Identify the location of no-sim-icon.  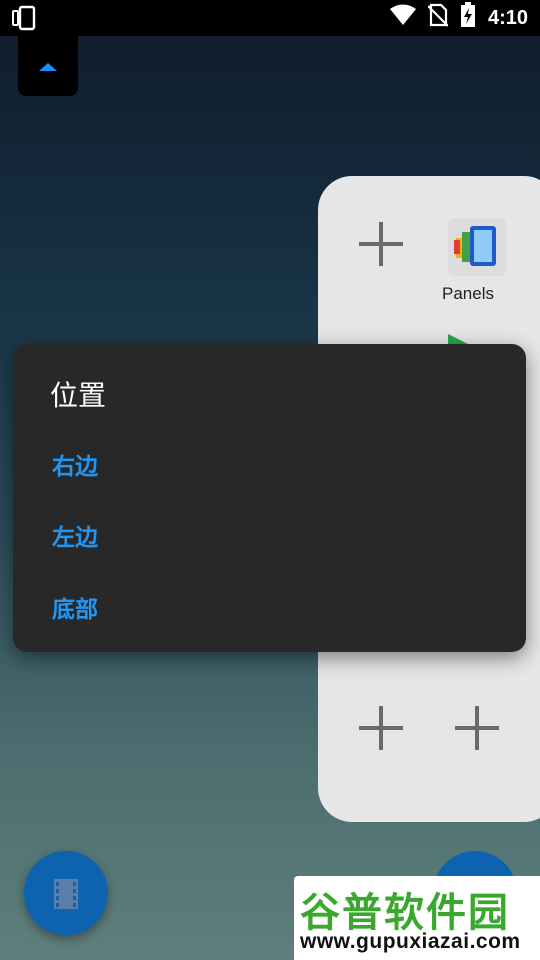
(438, 18).